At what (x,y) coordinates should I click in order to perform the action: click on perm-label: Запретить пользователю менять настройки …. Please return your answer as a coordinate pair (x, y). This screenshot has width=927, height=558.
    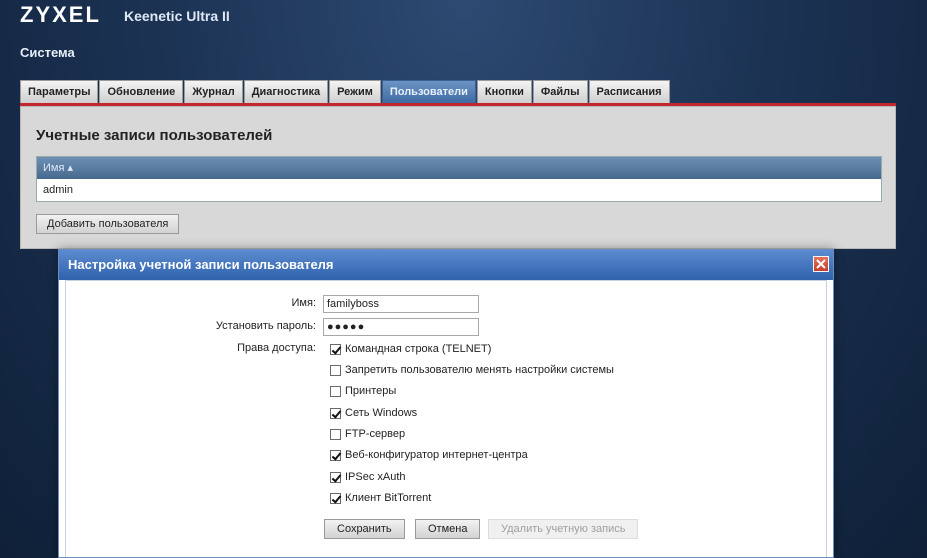
    Looking at the image, I should click on (479, 370).